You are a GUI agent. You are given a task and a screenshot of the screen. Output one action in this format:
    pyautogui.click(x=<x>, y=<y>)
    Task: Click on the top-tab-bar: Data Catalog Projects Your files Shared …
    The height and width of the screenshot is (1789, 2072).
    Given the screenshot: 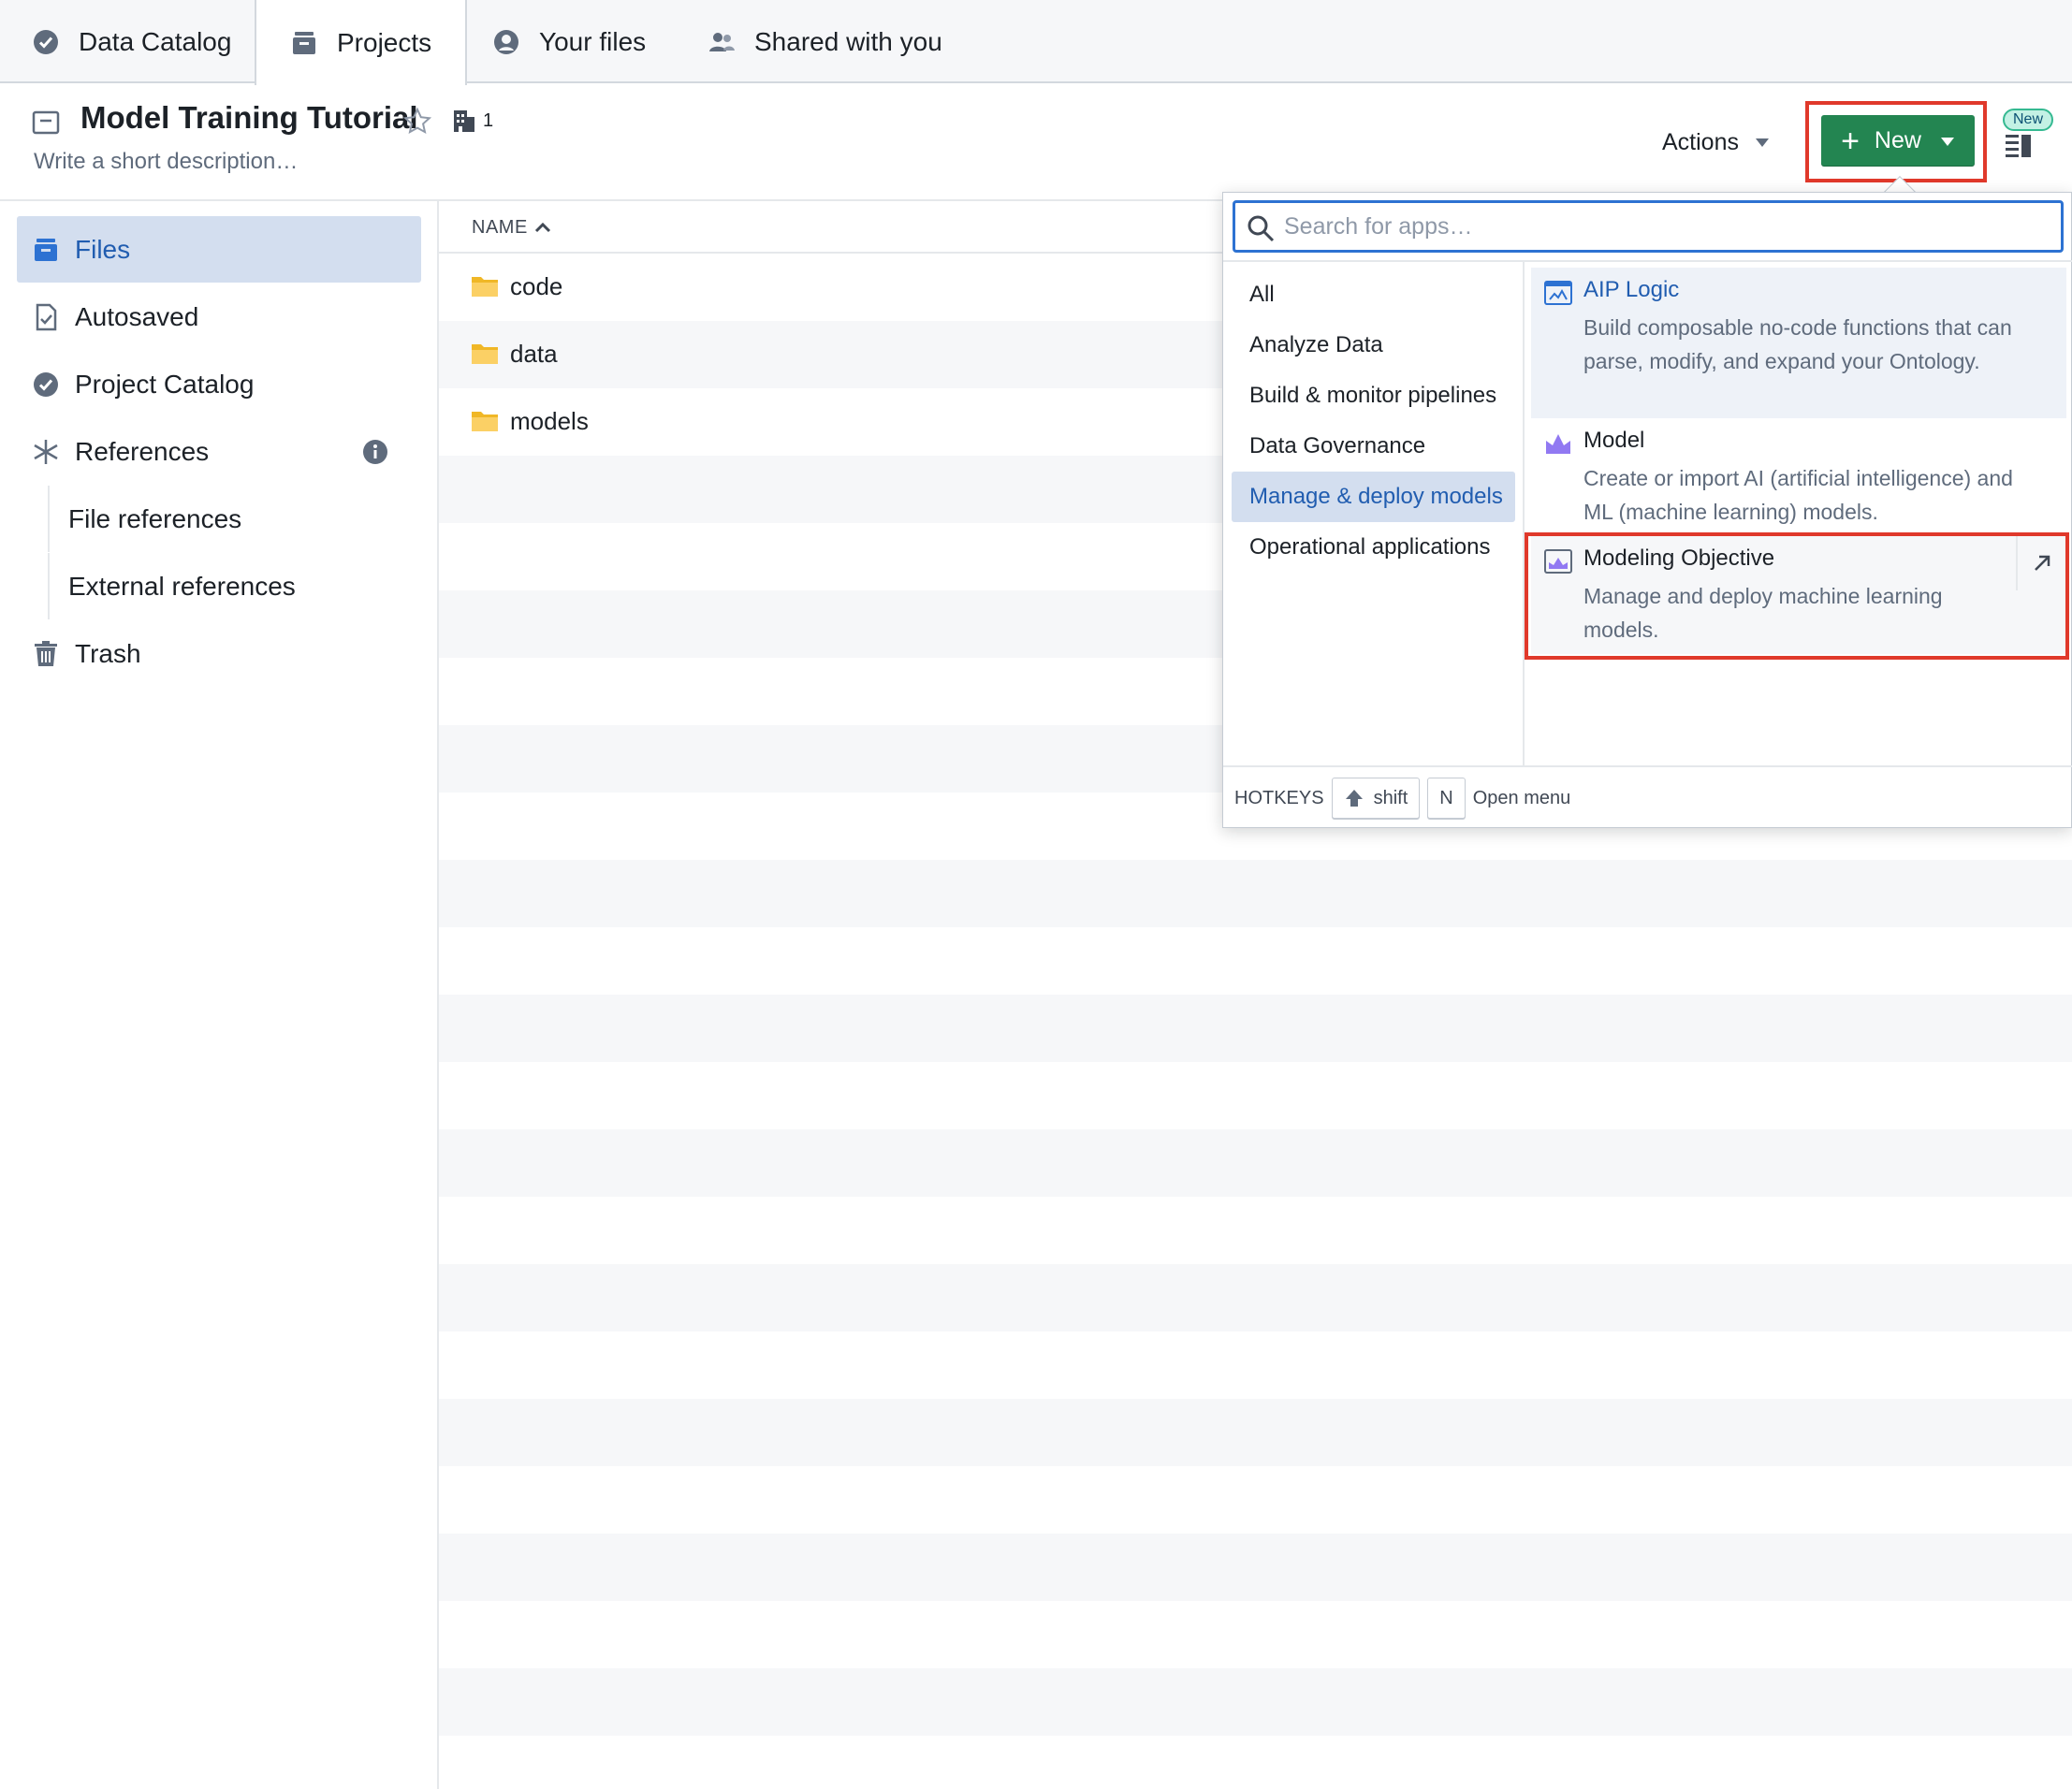 What is the action you would take?
    pyautogui.click(x=1036, y=42)
    